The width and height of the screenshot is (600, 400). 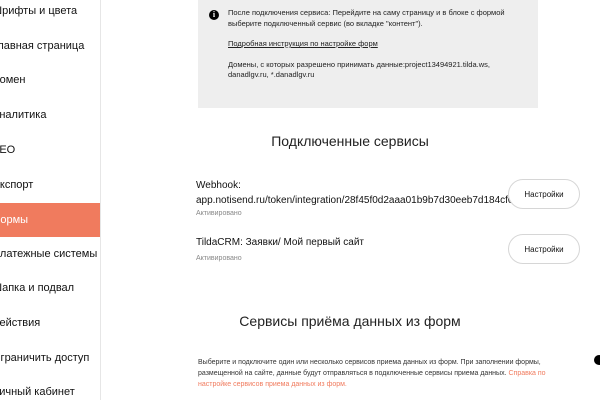 I want to click on form-receivers-title: Сервисы приёма данных из форм, so click(x=350, y=321).